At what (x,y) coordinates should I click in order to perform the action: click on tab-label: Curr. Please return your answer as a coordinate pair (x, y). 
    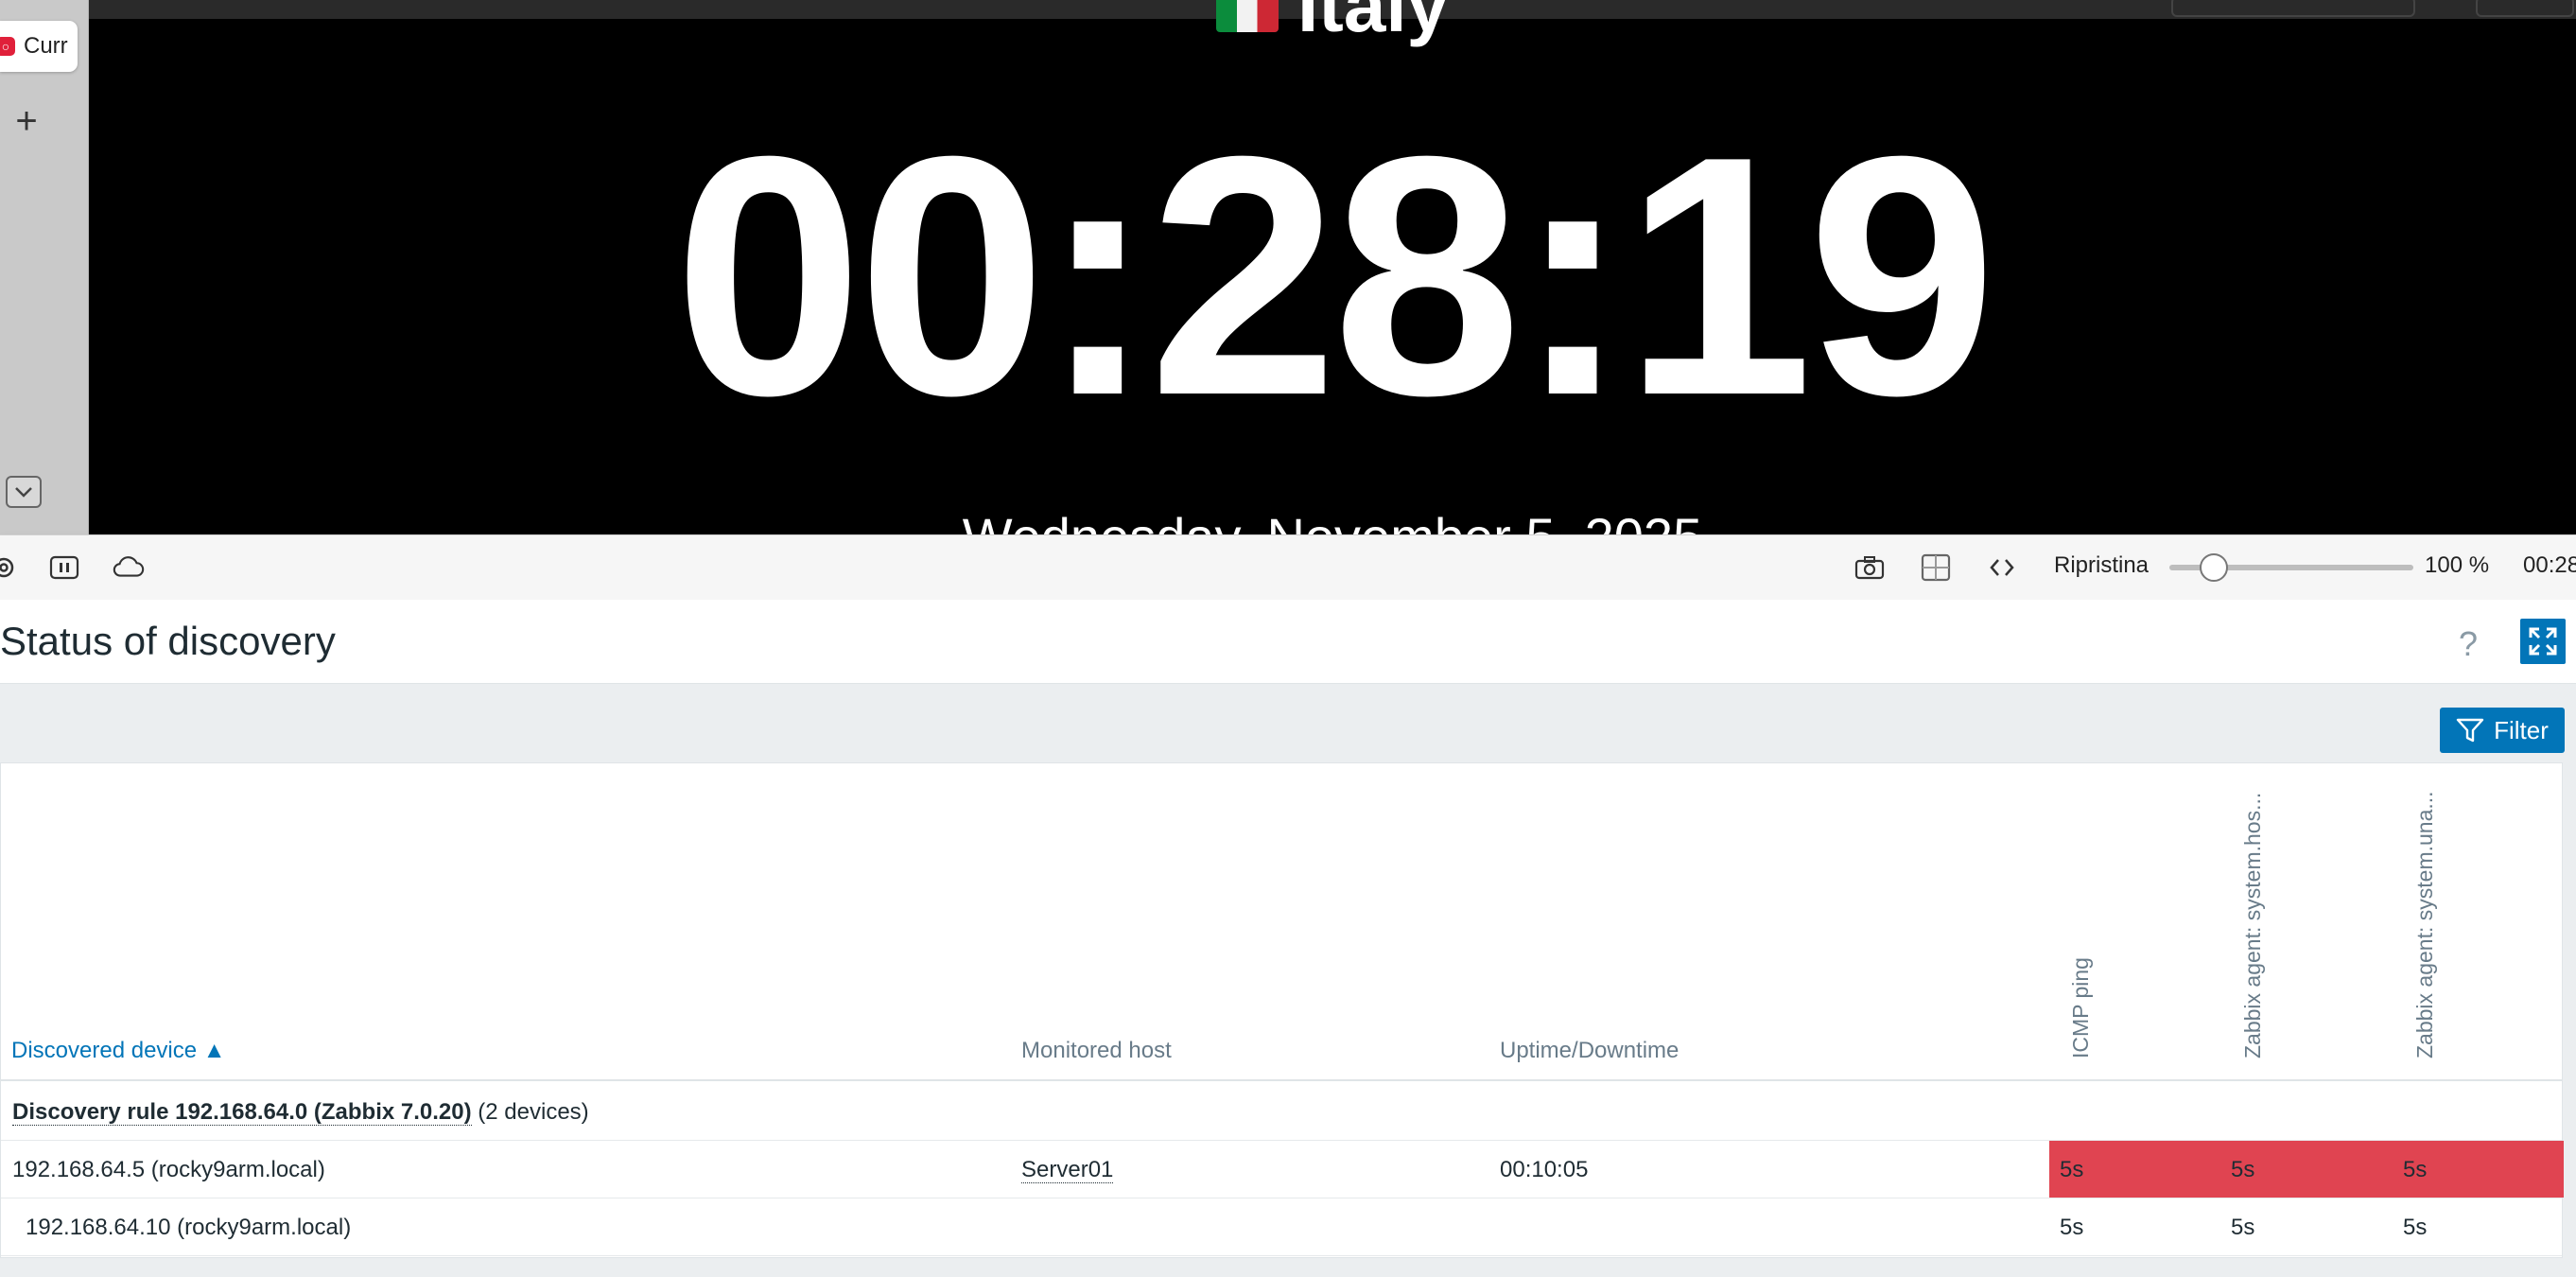
    Looking at the image, I should click on (46, 46).